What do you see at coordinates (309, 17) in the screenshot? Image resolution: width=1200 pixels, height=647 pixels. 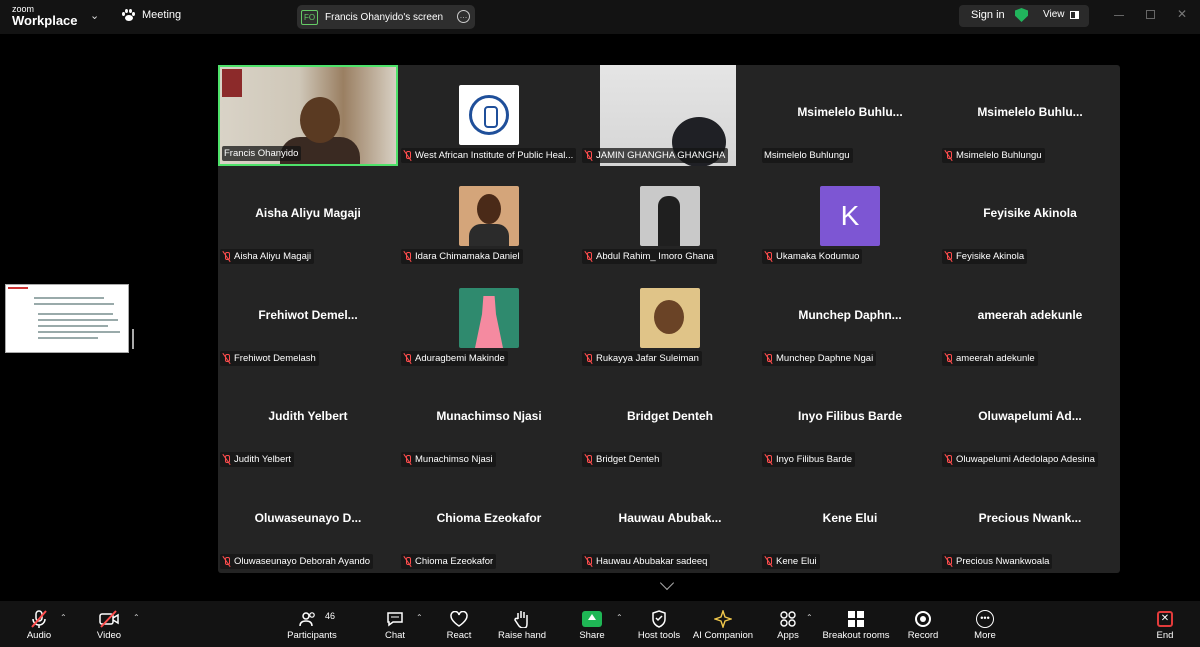 I see `sharer-initials-badge: FO` at bounding box center [309, 17].